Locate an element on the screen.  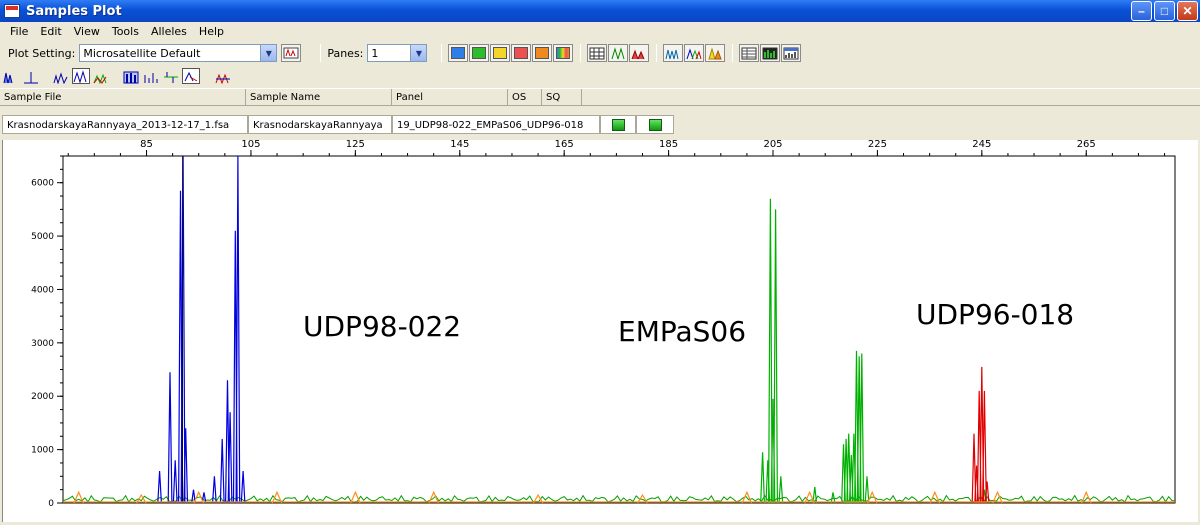
split-view-button is located at coordinates (171, 76).